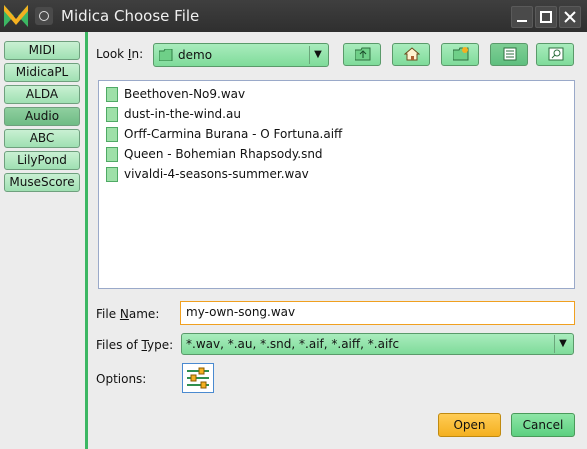  I want to click on new-folder-button, so click(460, 54).